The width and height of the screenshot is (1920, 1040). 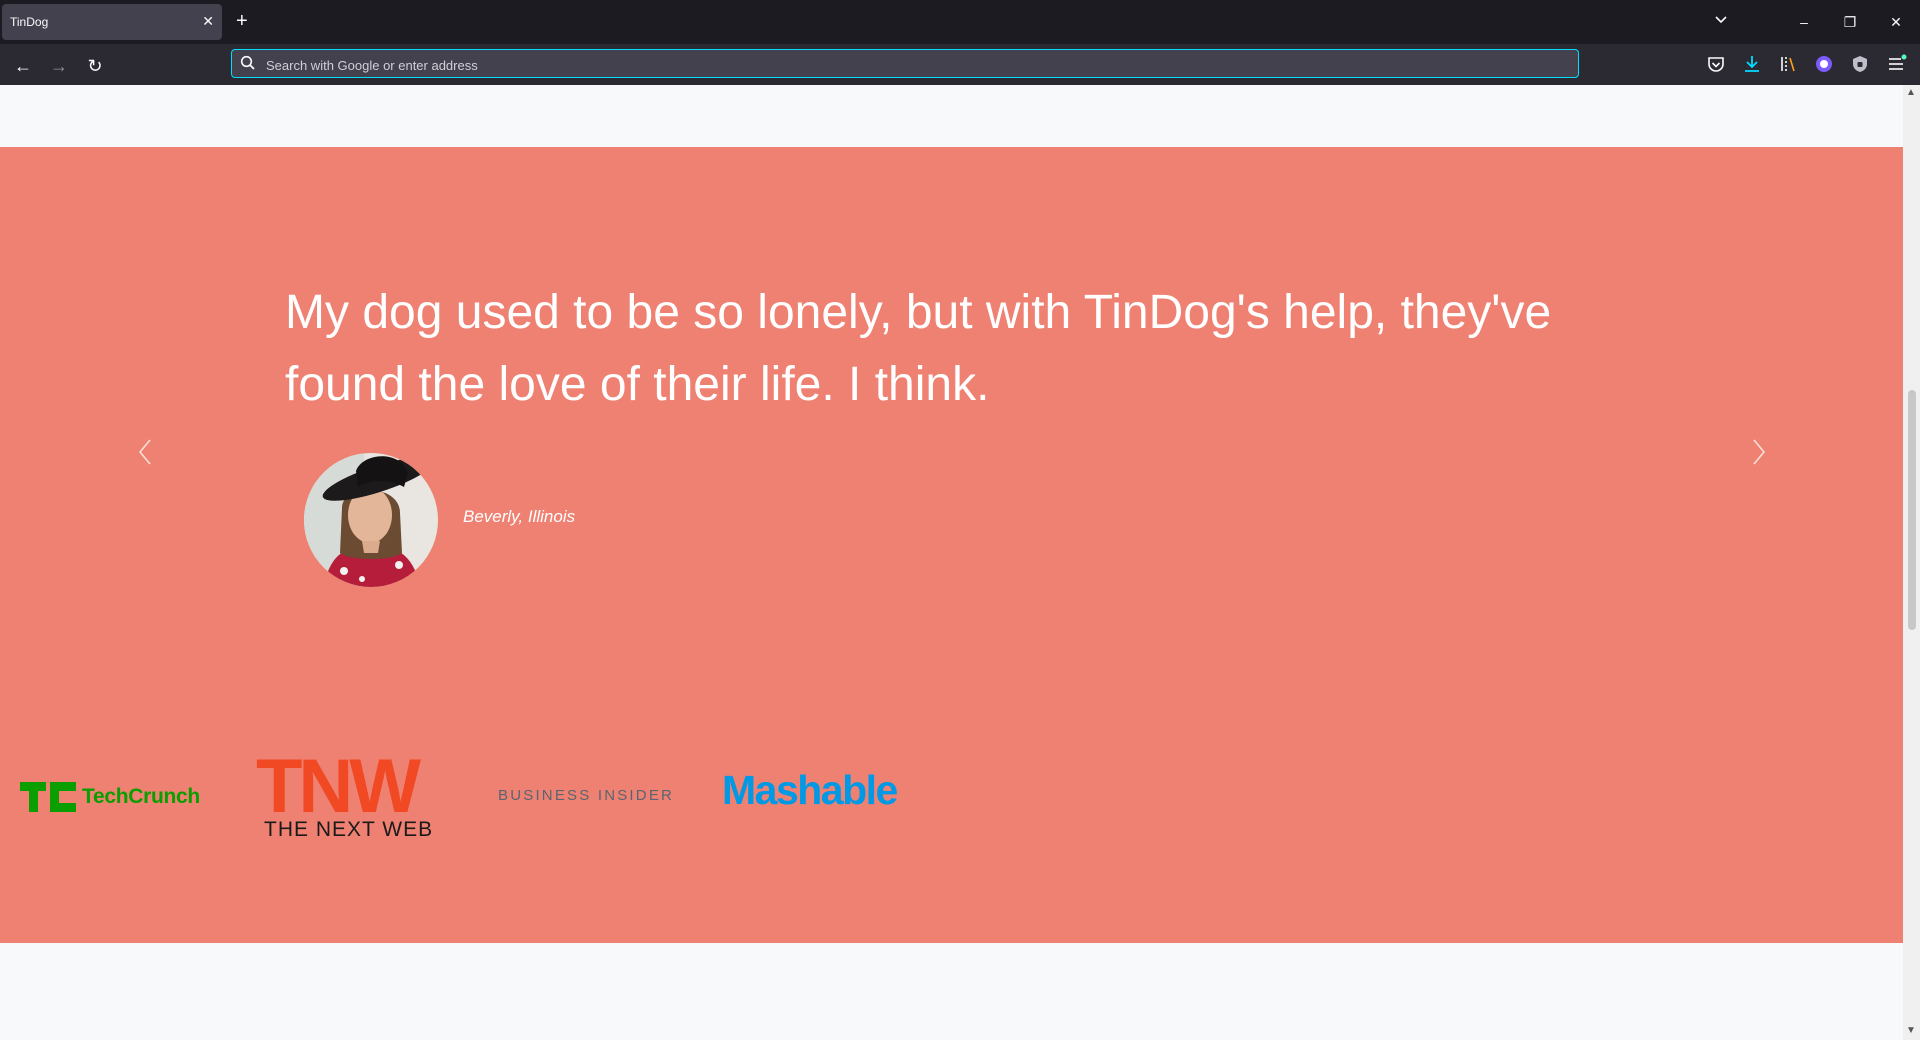 What do you see at coordinates (1896, 22) in the screenshot?
I see `close-window-button: ✕` at bounding box center [1896, 22].